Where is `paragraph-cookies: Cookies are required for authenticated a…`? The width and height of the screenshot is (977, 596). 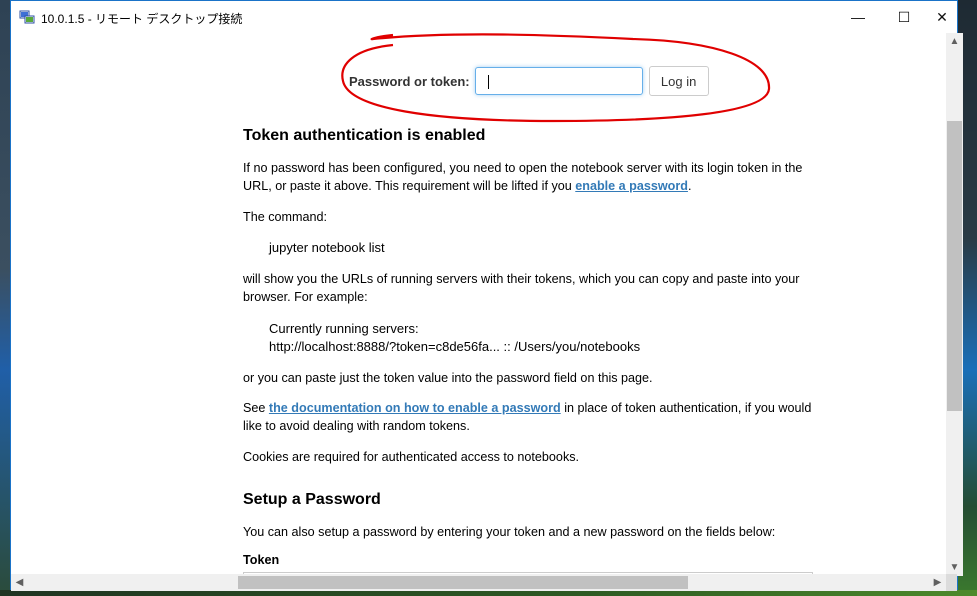 paragraph-cookies: Cookies are required for authenticated a… is located at coordinates (411, 457).